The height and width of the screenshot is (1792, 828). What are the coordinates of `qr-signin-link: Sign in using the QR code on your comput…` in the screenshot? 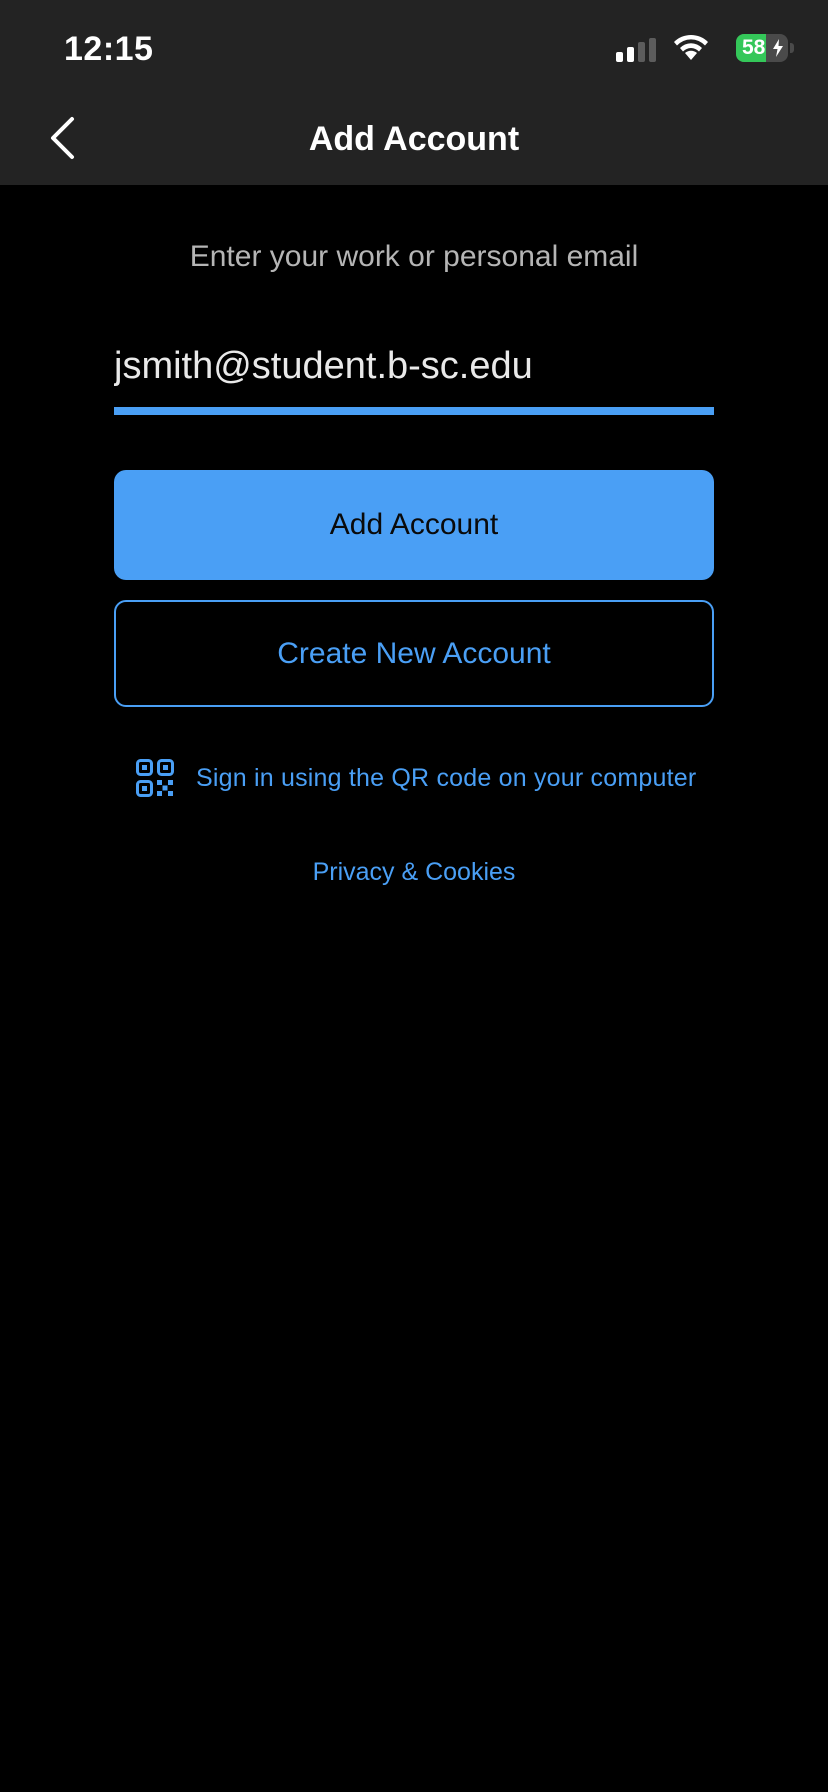 It's located at (416, 778).